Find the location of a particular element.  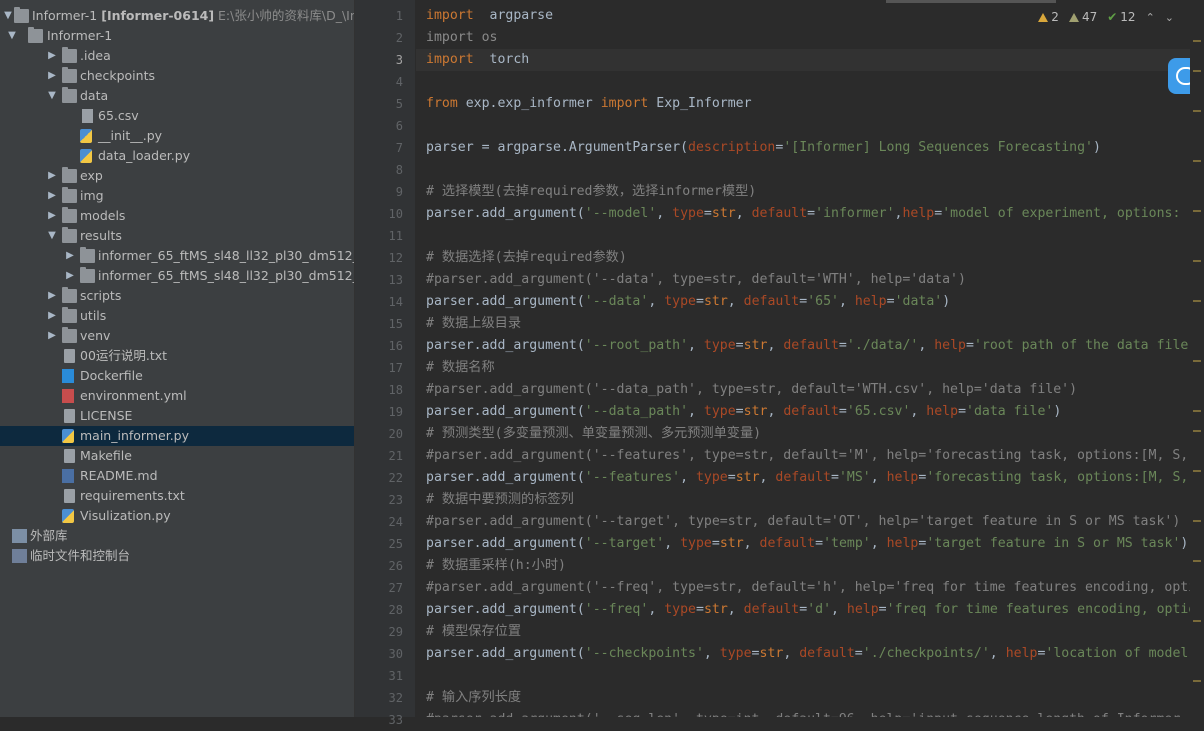

code-token: # 预测类型(多变量预测、单变量预测、多元预测单变量) is located at coordinates (594, 433).